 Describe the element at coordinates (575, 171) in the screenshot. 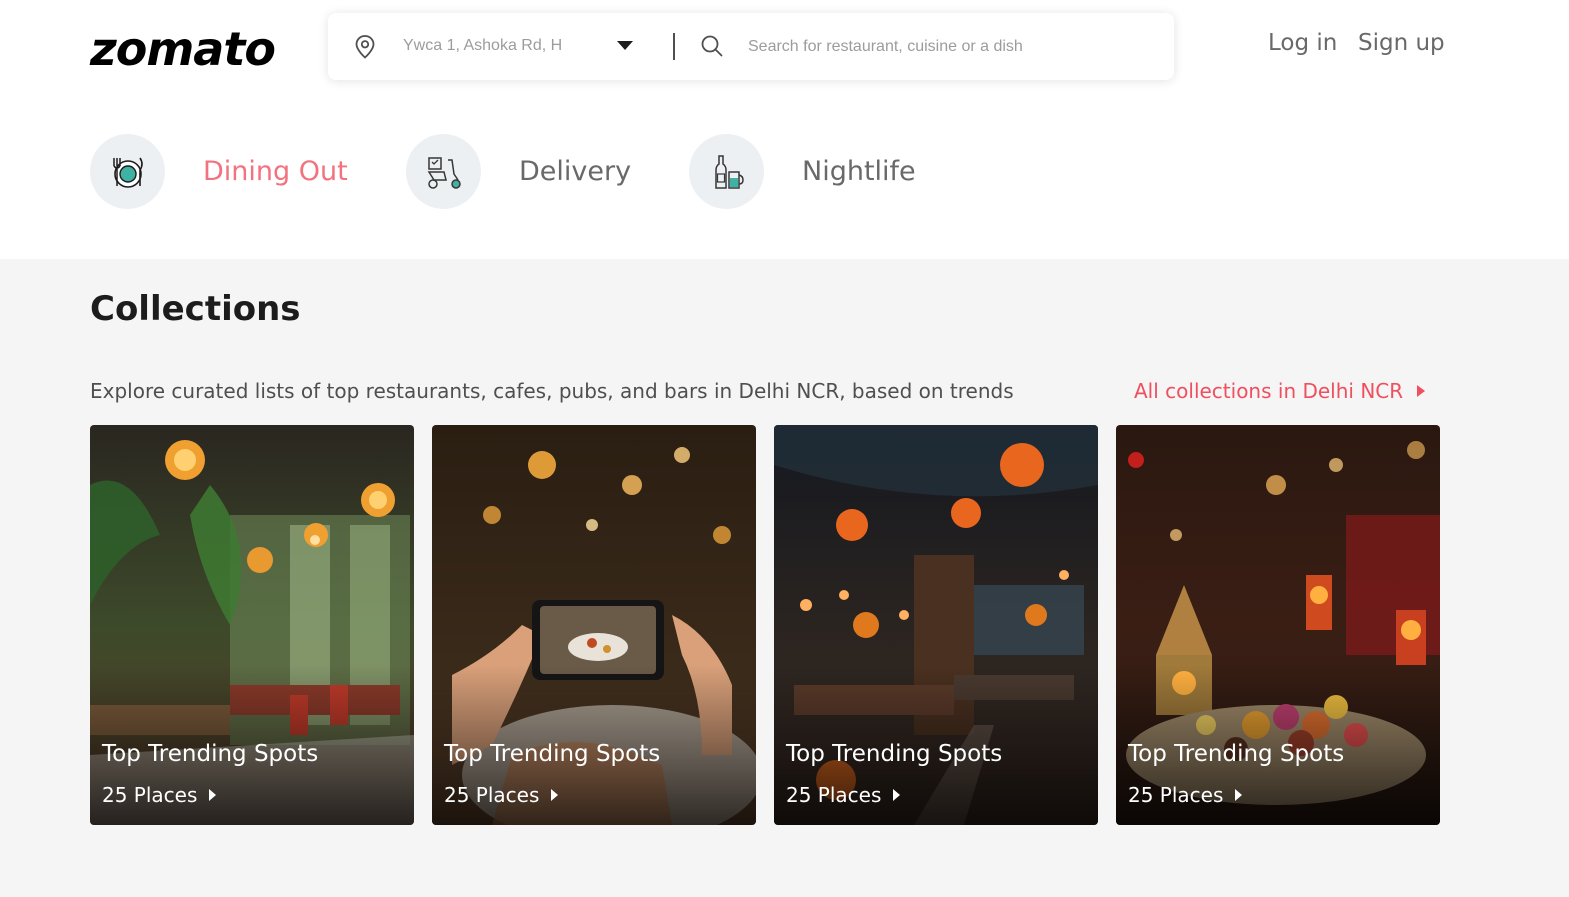

I see `tab-label: Delivery` at that location.